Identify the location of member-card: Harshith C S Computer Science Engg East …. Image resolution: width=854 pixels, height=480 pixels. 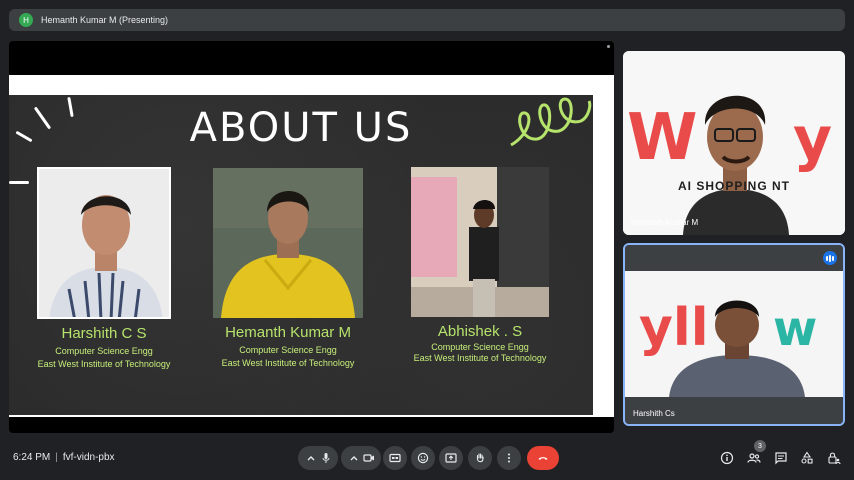
(104, 268).